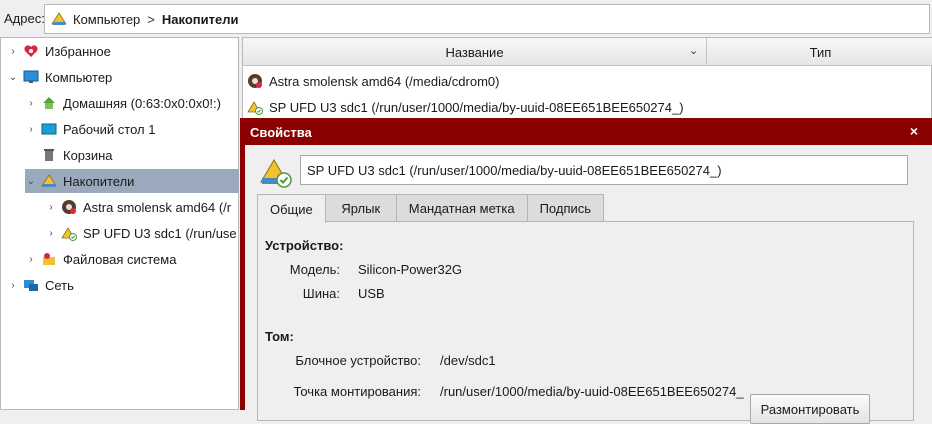 The height and width of the screenshot is (424, 932). Describe the element at coordinates (565, 208) in the screenshot. I see `tab-signature: Подпись` at that location.